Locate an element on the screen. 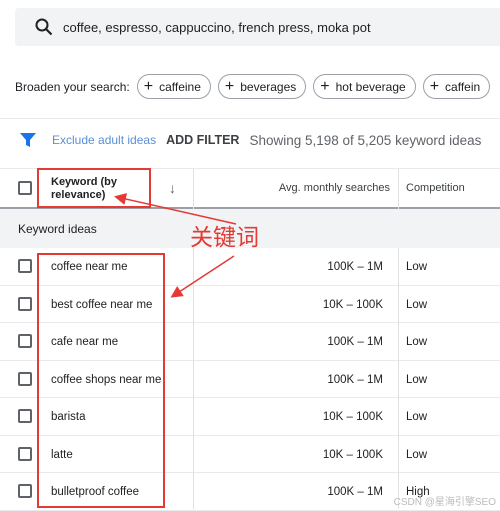  annotation-arrows is located at coordinates (175, 245).